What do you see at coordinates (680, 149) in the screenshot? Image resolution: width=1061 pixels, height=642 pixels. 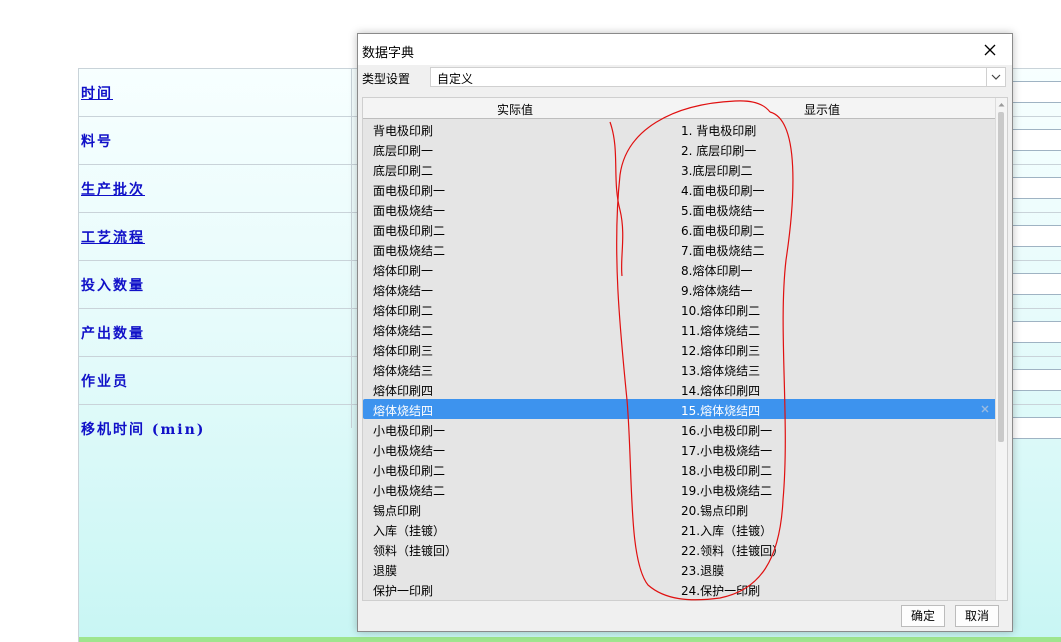 I see `table-row: 底层印刷一 2. 底层印刷一` at bounding box center [680, 149].